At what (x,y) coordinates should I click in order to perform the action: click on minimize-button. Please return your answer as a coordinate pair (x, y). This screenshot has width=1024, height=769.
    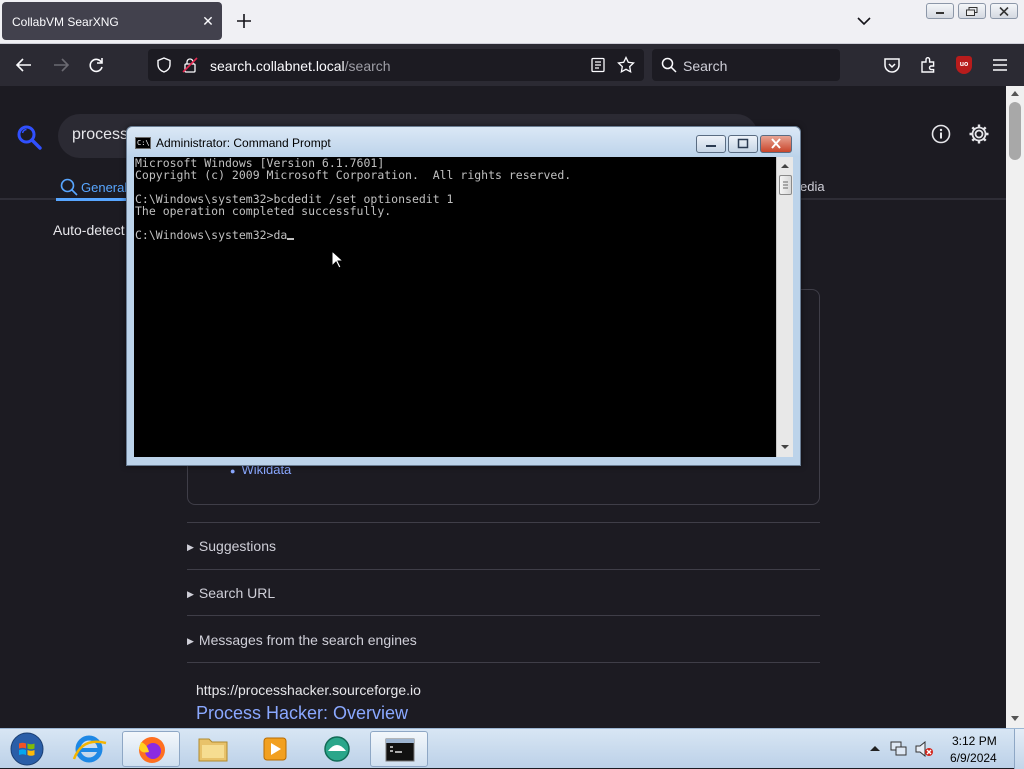
    Looking at the image, I should click on (940, 11).